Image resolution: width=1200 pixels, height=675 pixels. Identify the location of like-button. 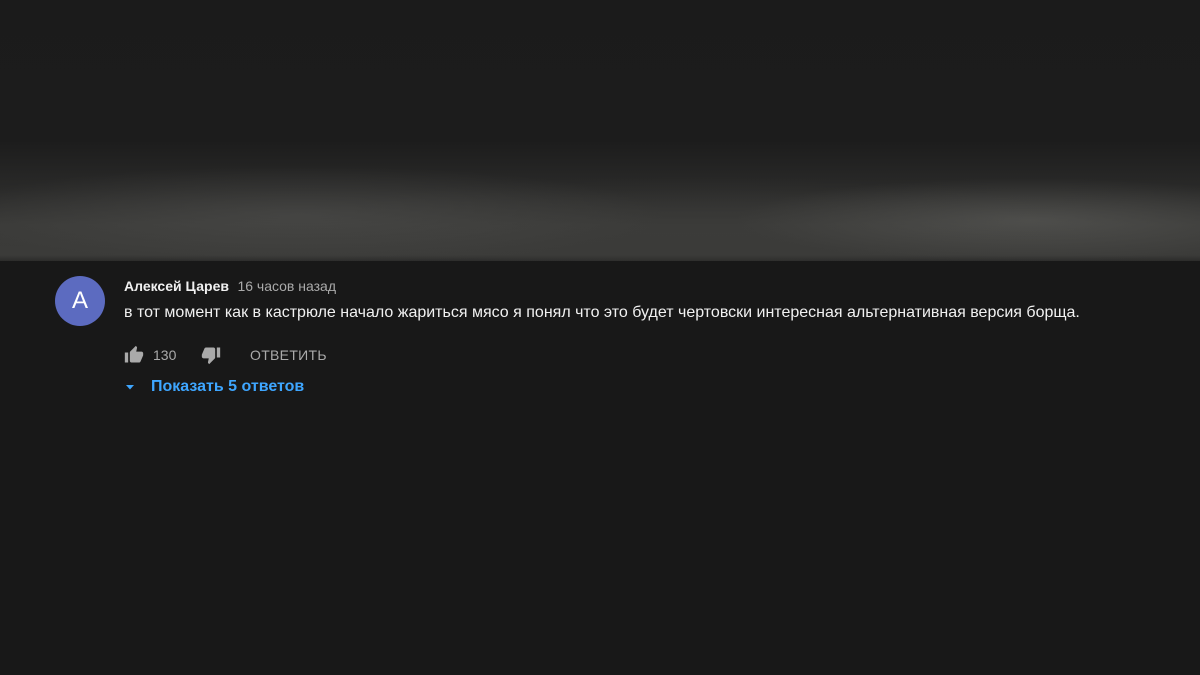
(134, 355).